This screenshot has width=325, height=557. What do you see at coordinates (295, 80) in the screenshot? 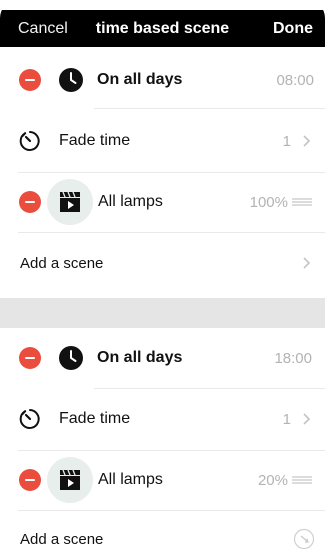
I see `schedule-time: 08:00` at bounding box center [295, 80].